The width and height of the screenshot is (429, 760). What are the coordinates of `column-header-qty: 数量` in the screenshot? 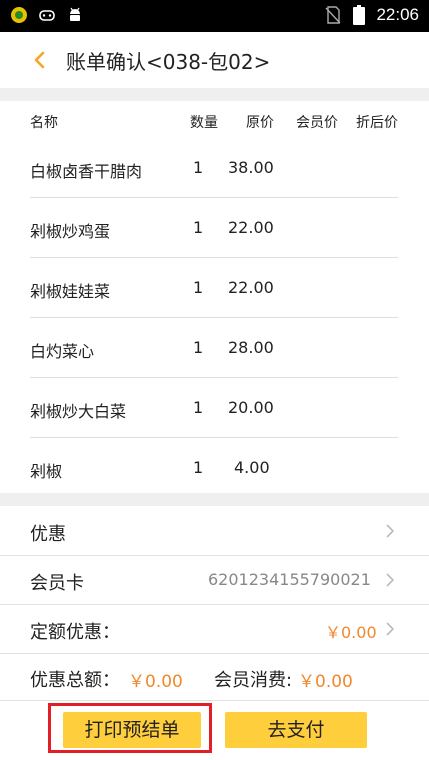 It's located at (204, 123).